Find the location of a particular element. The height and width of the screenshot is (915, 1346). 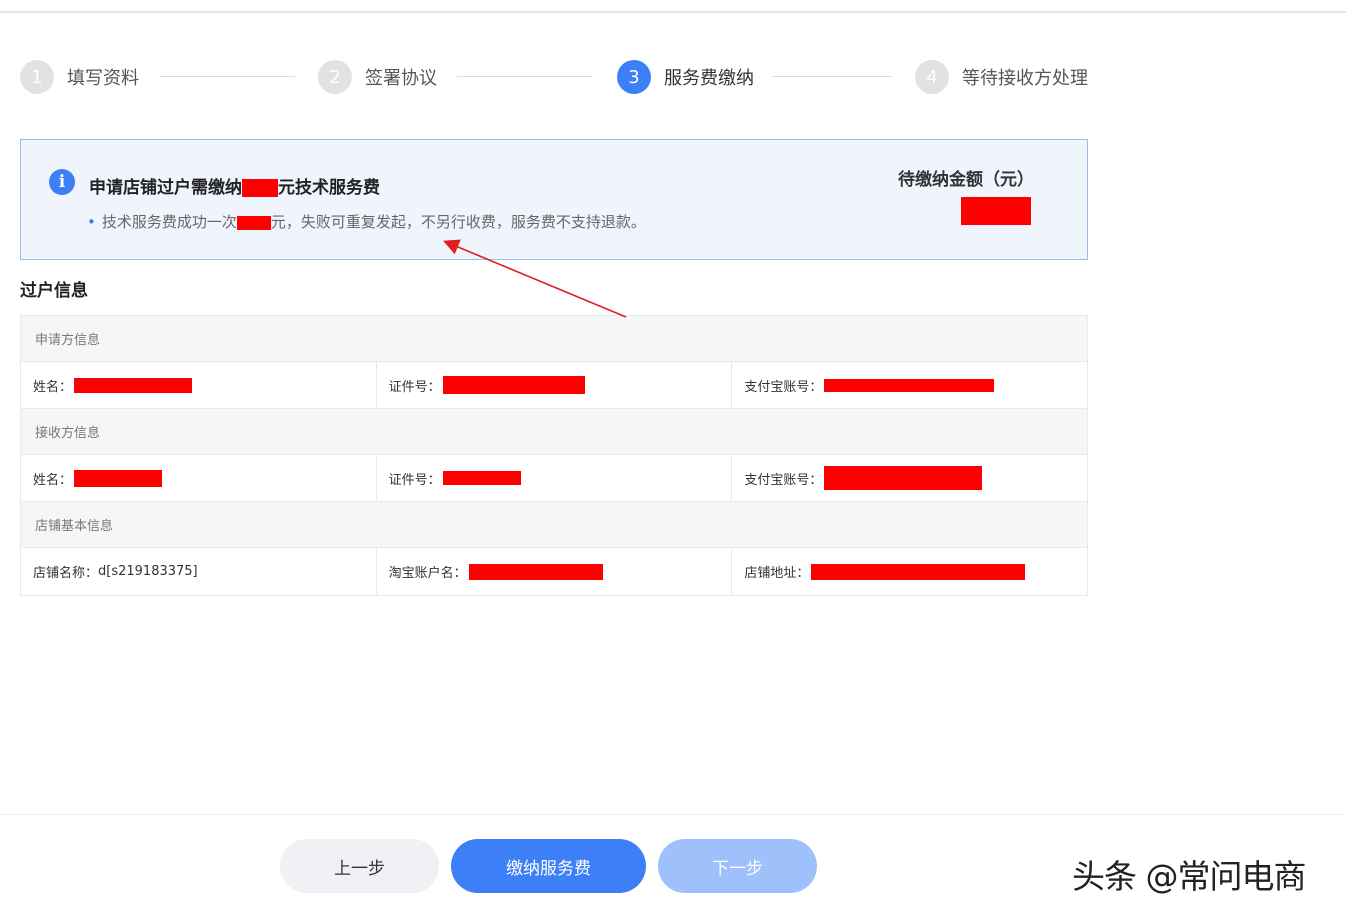

notice-title-suffix: 元技术服务费 is located at coordinates (329, 188).